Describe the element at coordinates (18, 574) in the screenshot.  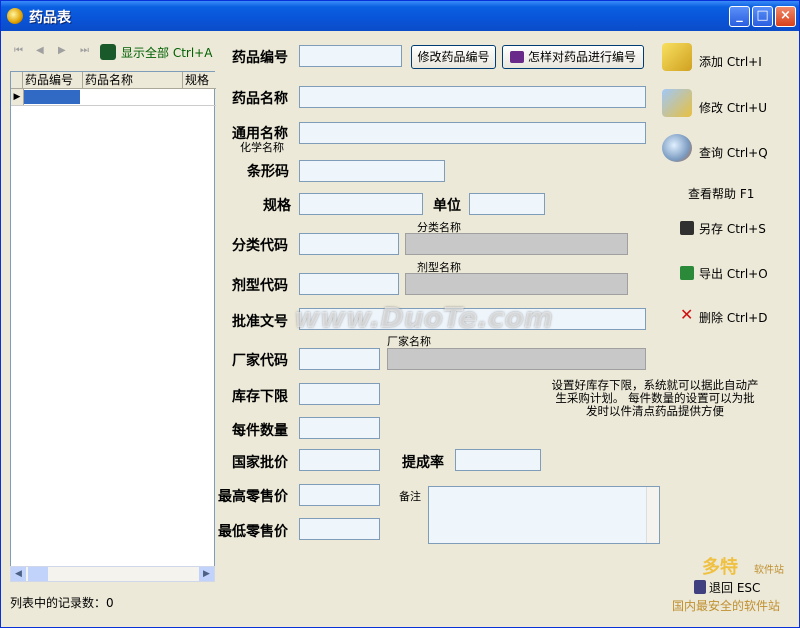
I see `scroll-left-icon: ◀` at that location.